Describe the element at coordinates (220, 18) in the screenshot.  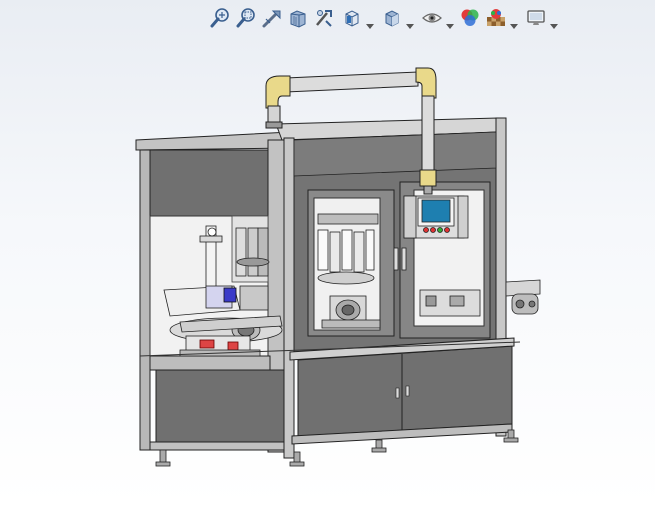
I see `zoom-to-fit-icon` at that location.